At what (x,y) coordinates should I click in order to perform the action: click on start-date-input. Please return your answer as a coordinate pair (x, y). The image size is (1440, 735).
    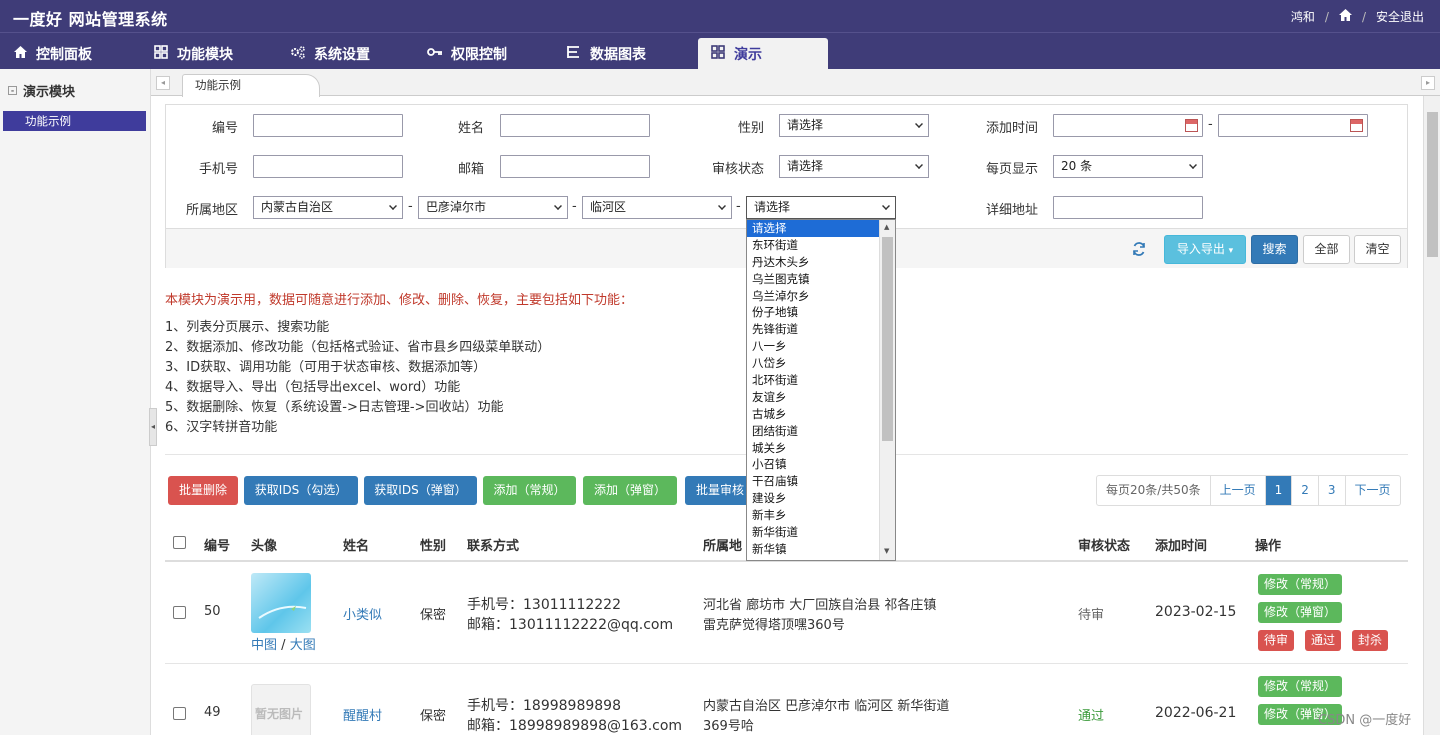
    Looking at the image, I should click on (1128, 125).